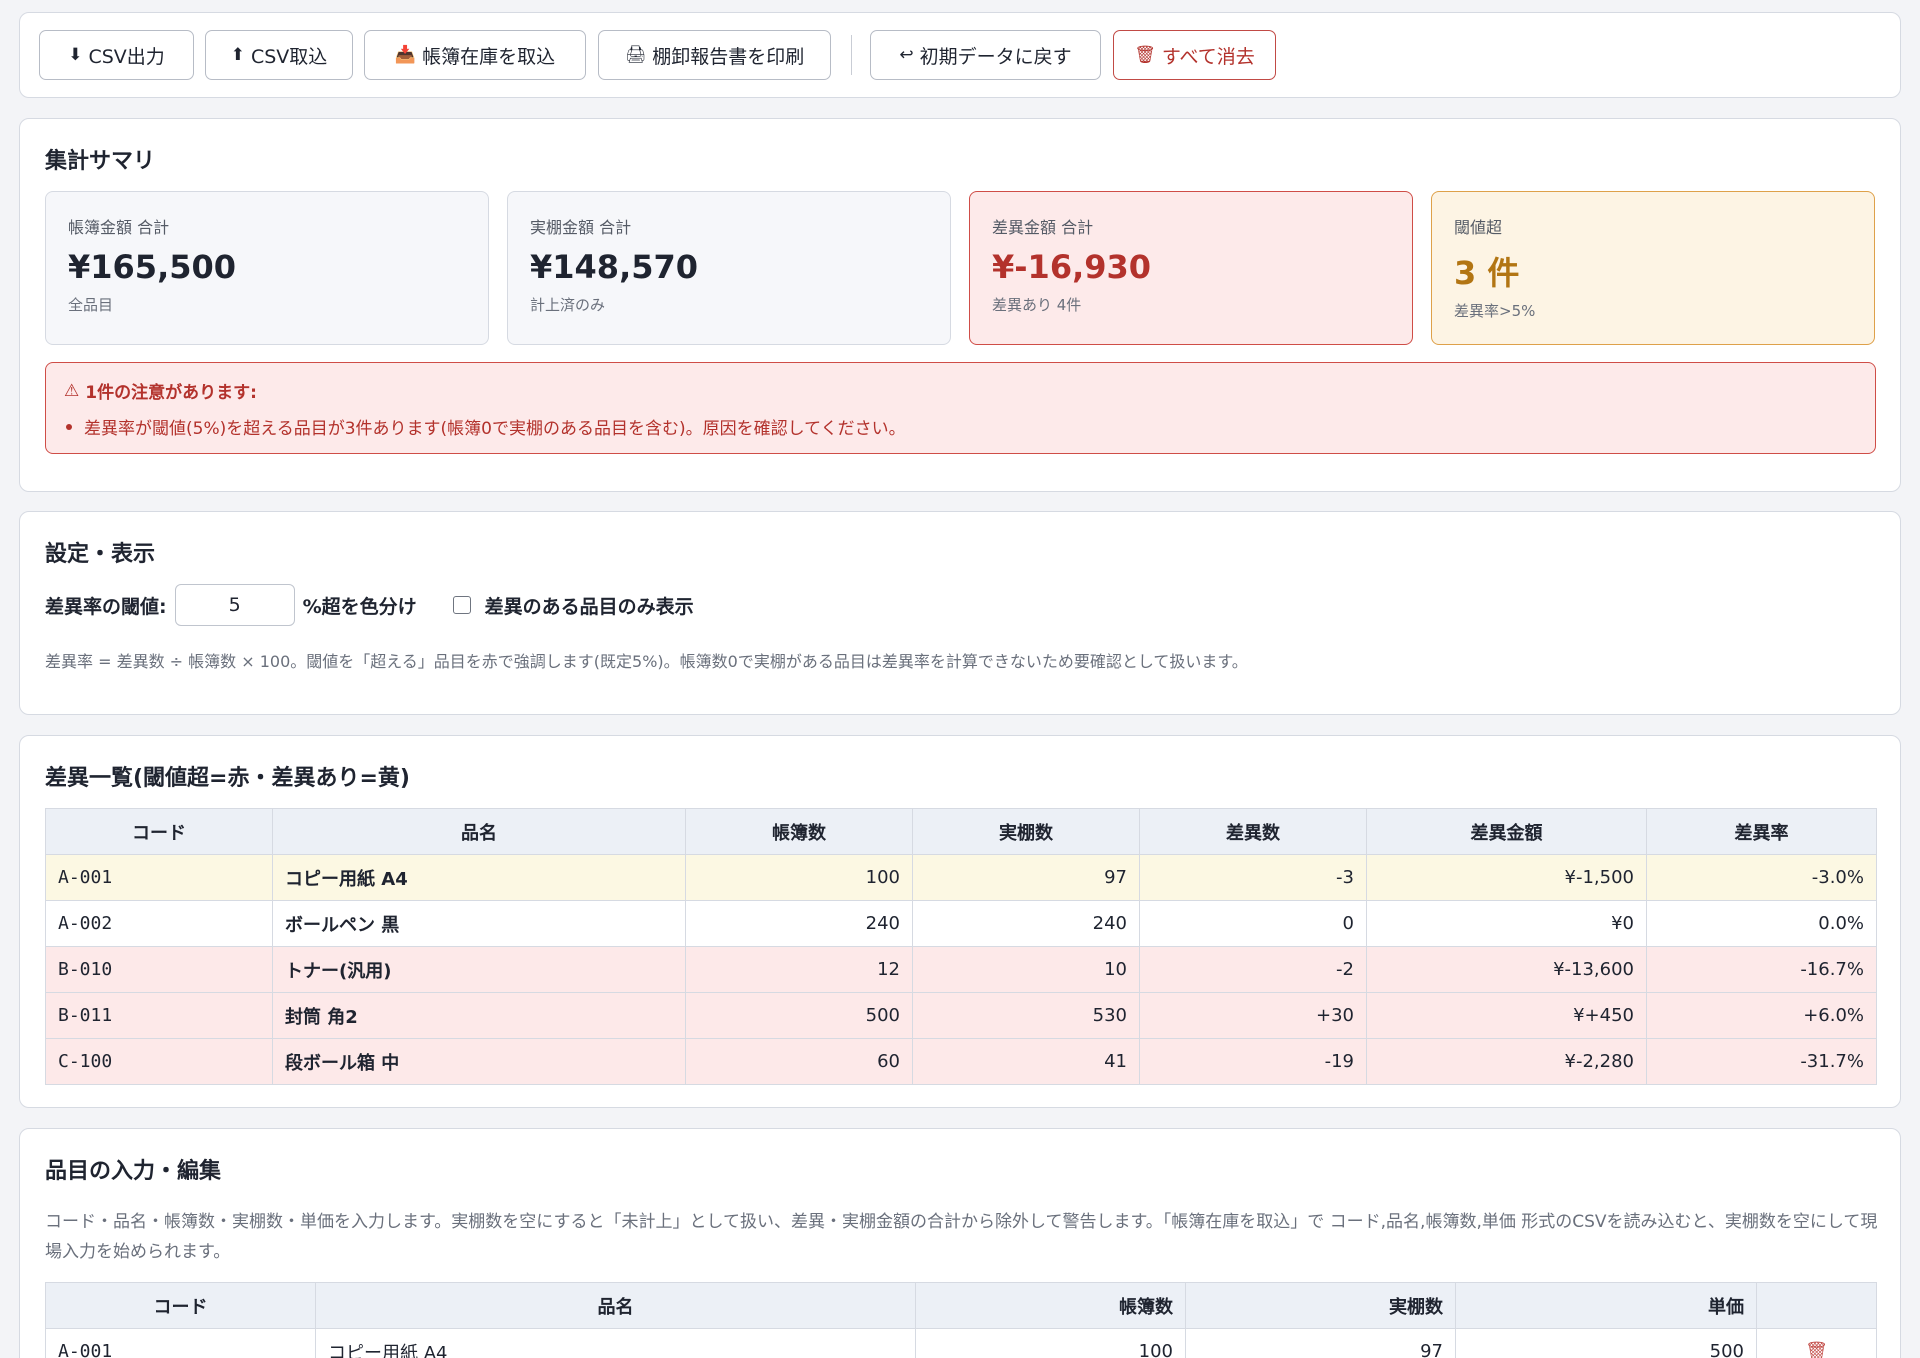 Image resolution: width=1920 pixels, height=1358 pixels. Describe the element at coordinates (1506, 831) in the screenshot. I see `col-header-amount: 差異金額` at that location.